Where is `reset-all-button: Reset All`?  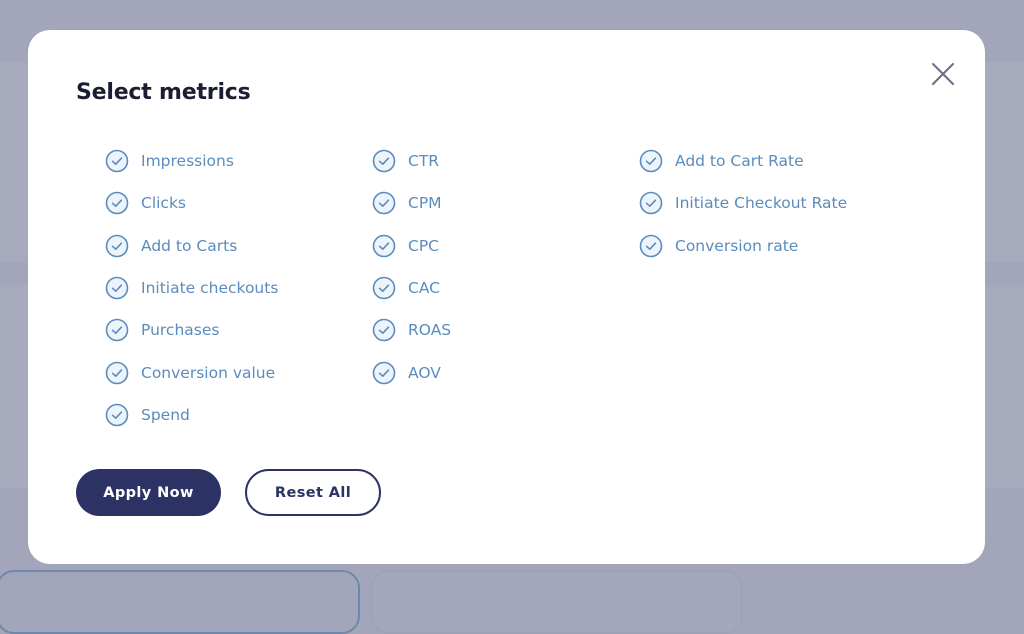
reset-all-button: Reset All is located at coordinates (313, 492).